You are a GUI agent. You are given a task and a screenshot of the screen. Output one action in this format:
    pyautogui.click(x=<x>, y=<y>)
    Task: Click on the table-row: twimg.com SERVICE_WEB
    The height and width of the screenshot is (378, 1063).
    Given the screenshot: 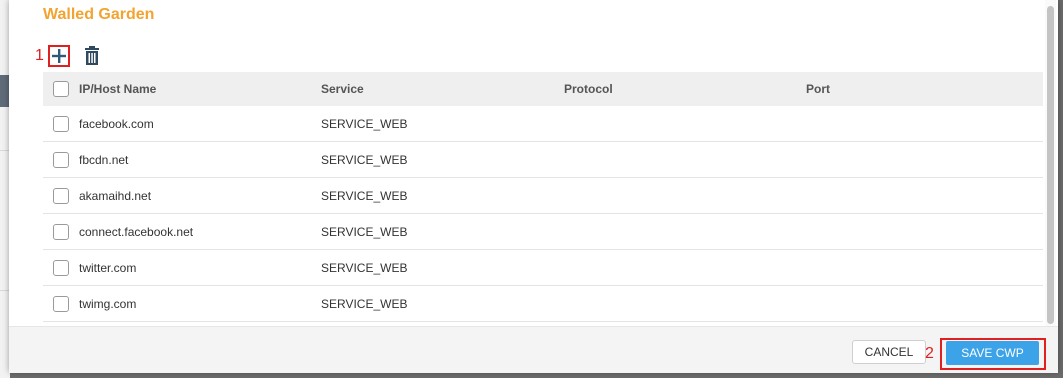 What is the action you would take?
    pyautogui.click(x=543, y=304)
    